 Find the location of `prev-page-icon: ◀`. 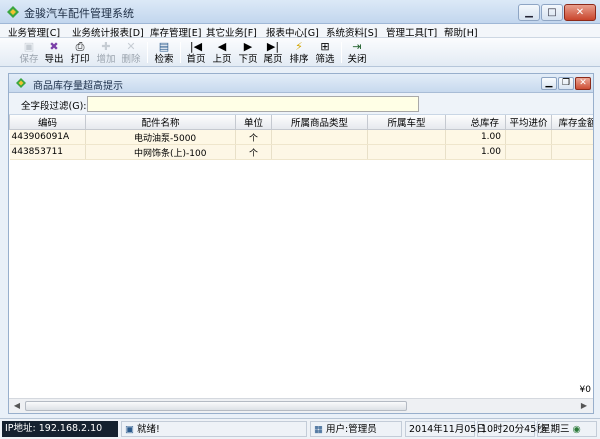

prev-page-icon: ◀ is located at coordinates (222, 46).